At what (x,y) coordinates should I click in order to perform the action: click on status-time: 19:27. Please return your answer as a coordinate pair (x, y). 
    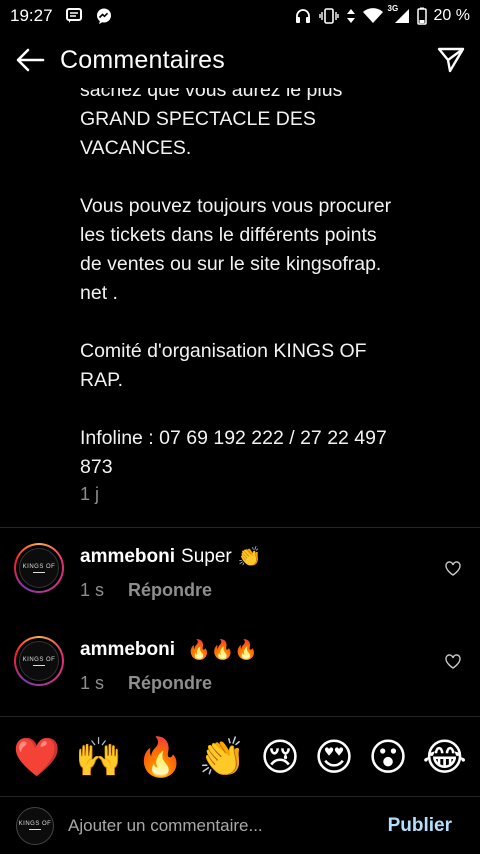
    Looking at the image, I should click on (31, 15).